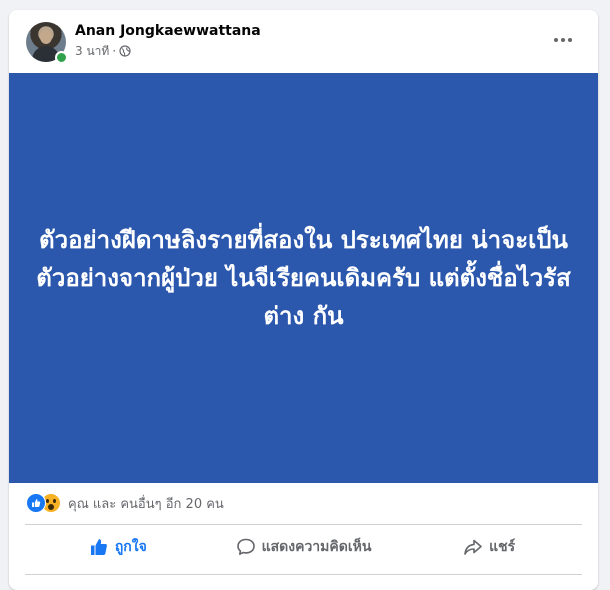 This screenshot has width=610, height=590. Describe the element at coordinates (303, 41) in the screenshot. I see `post-header: Anan Jongkaewwattana 3 นาที ·` at that location.